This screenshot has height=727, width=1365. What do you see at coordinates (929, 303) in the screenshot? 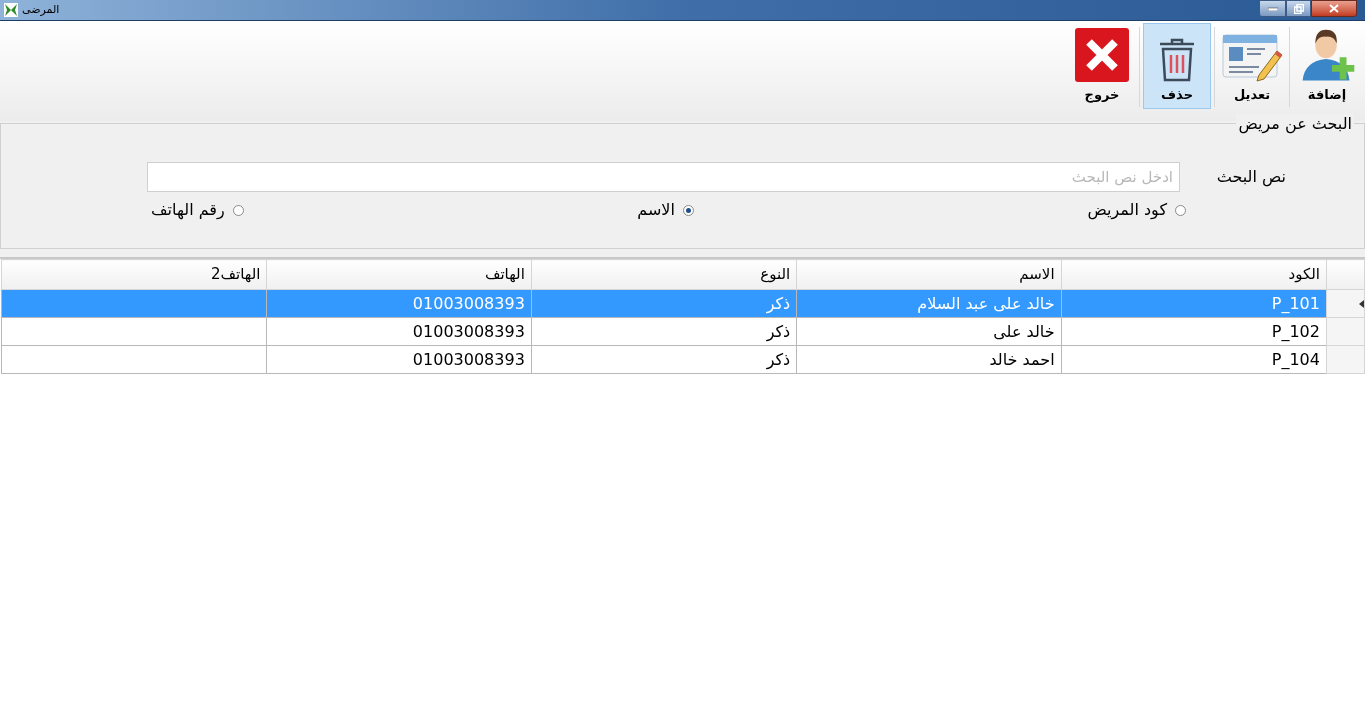
I see `table-cell: خالد على عبد السلام` at bounding box center [929, 303].